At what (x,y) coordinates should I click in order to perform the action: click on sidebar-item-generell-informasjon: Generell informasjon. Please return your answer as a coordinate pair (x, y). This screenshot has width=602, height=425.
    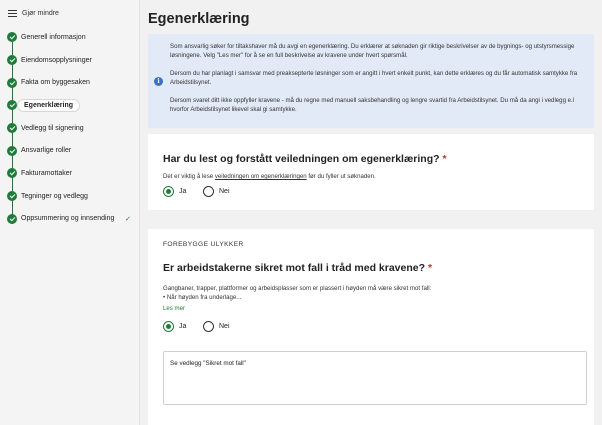
    Looking at the image, I should click on (69, 46).